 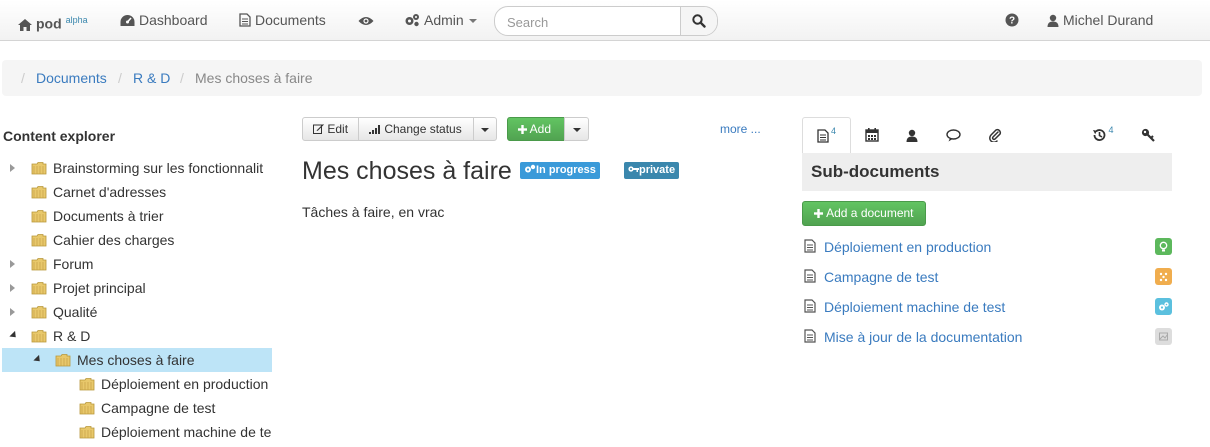 I want to click on breadcrumb-current: Mes choses à faire, so click(x=254, y=78).